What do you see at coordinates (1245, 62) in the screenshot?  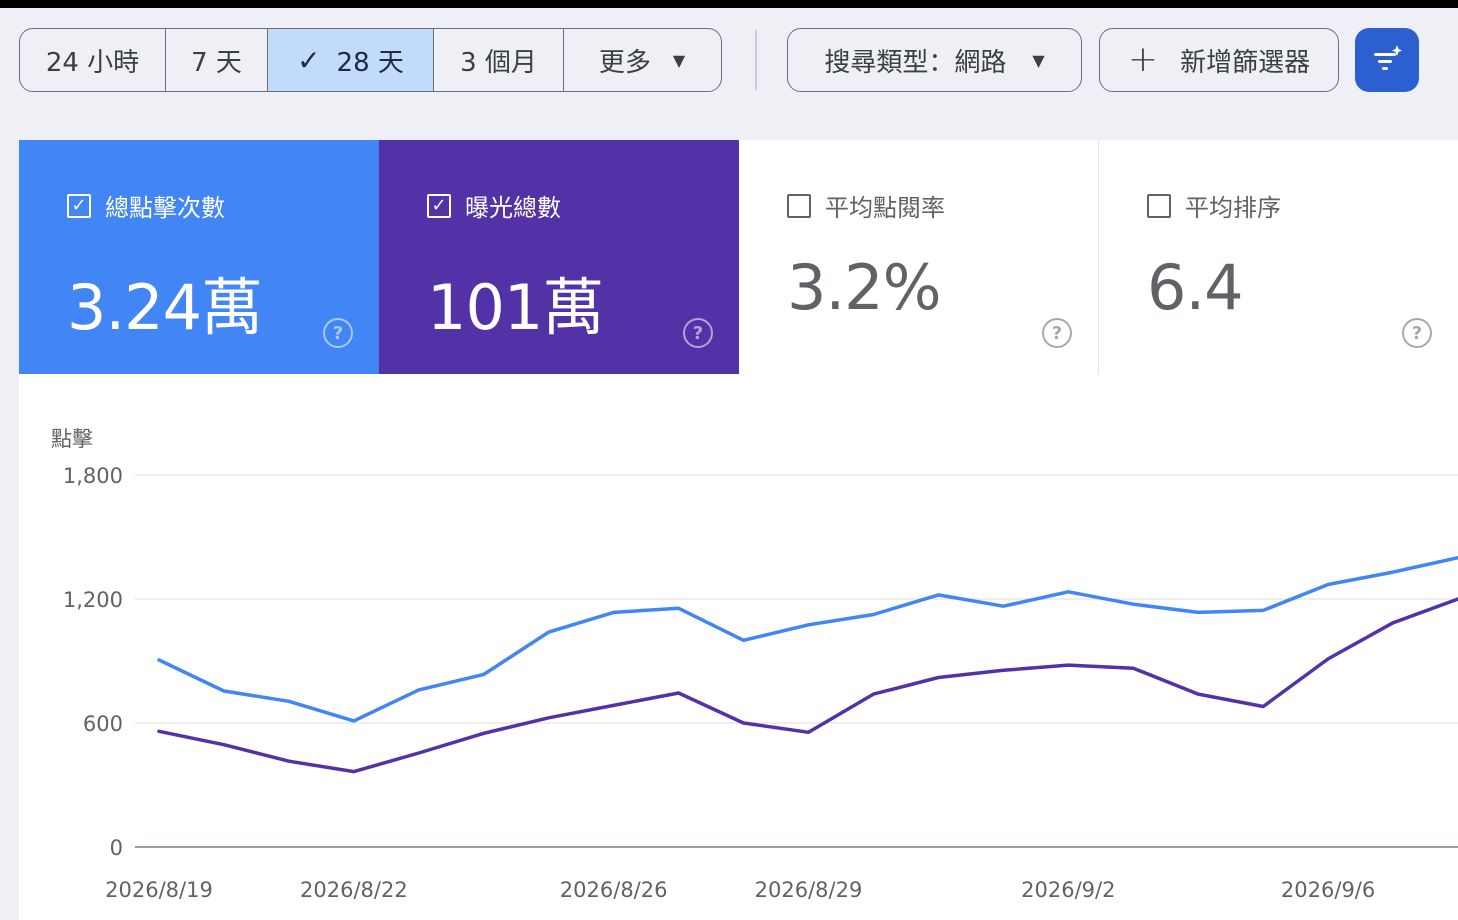 I see `add-filter-label: 新增篩選器` at bounding box center [1245, 62].